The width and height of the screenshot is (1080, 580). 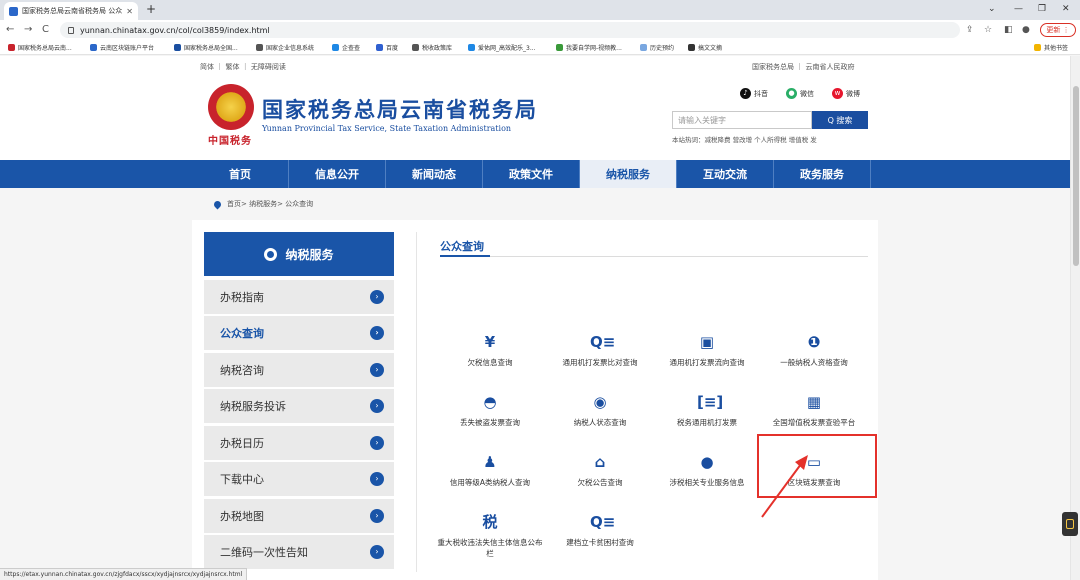 I want to click on yen-icon: ¥, so click(x=490, y=342).